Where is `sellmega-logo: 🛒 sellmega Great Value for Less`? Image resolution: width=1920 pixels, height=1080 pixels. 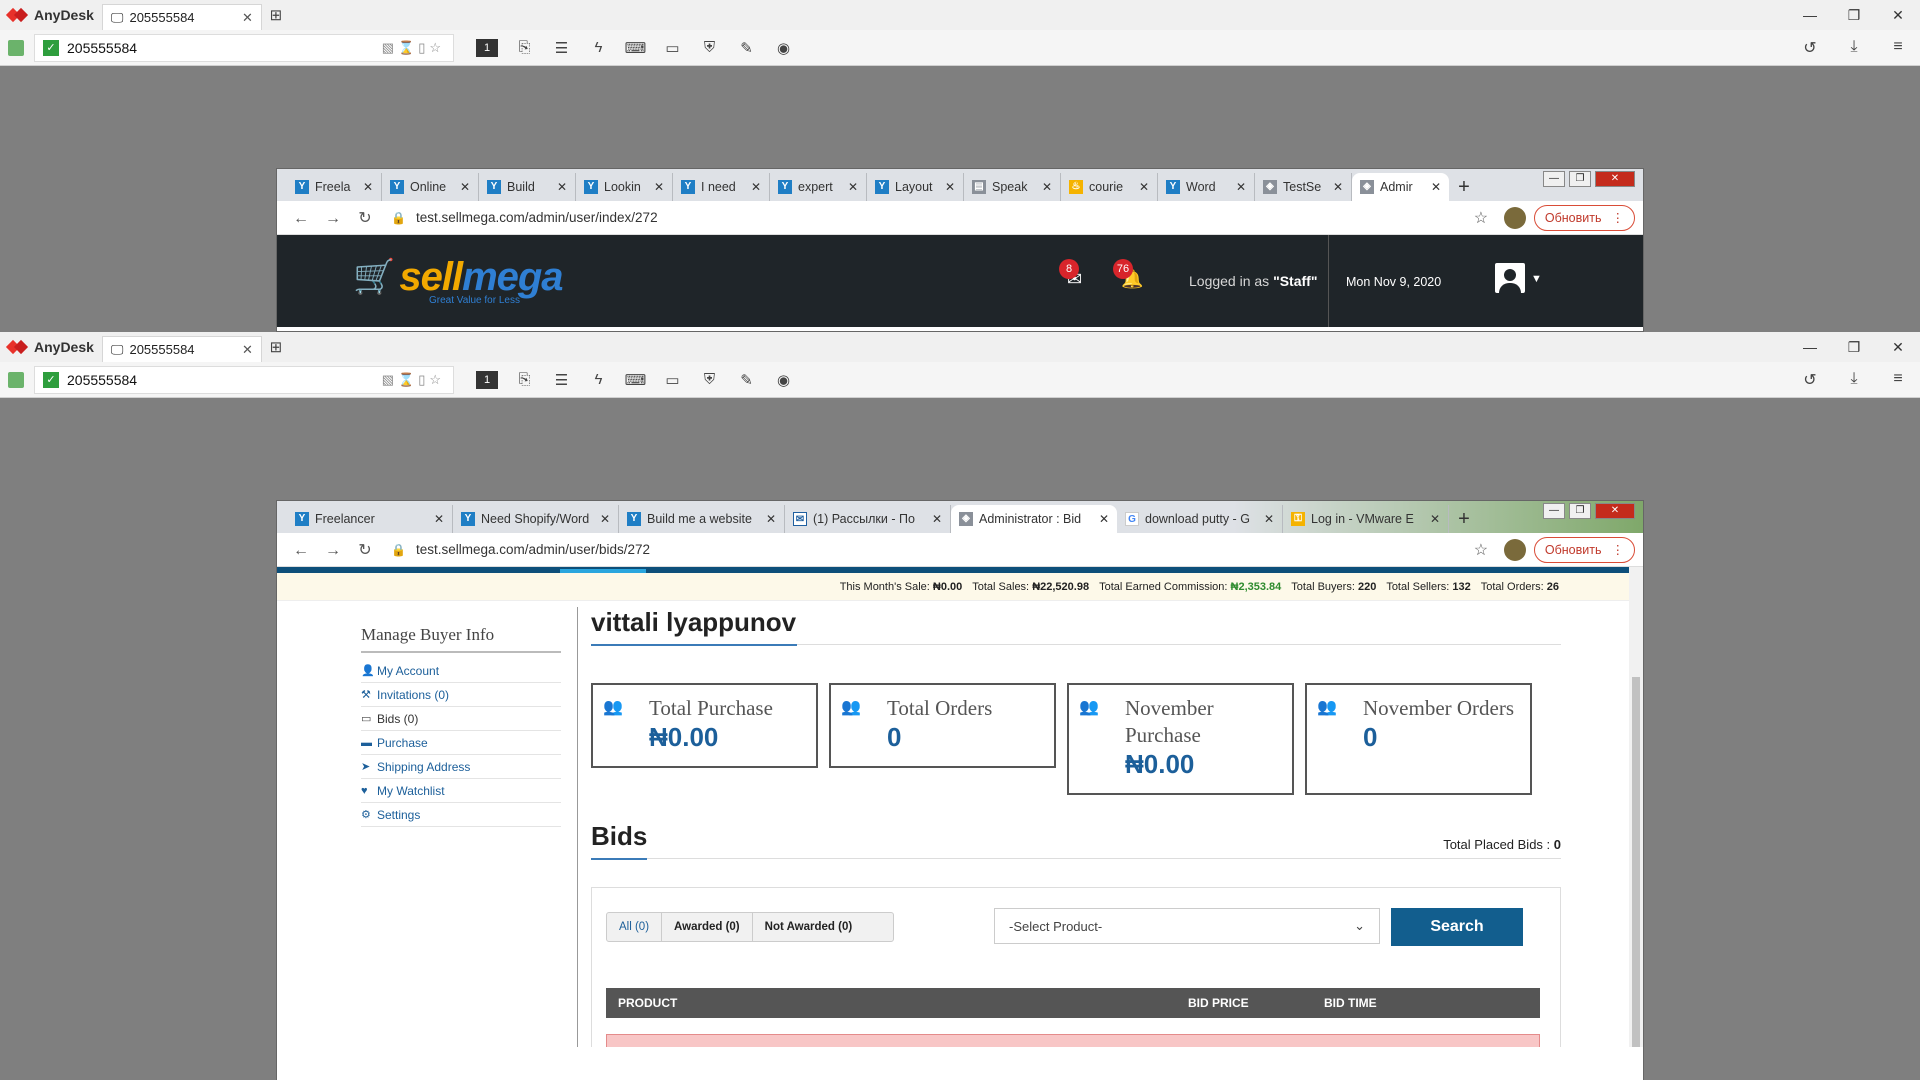 sellmega-logo: 🛒 sellmega Great Value for Less is located at coordinates (458, 281).